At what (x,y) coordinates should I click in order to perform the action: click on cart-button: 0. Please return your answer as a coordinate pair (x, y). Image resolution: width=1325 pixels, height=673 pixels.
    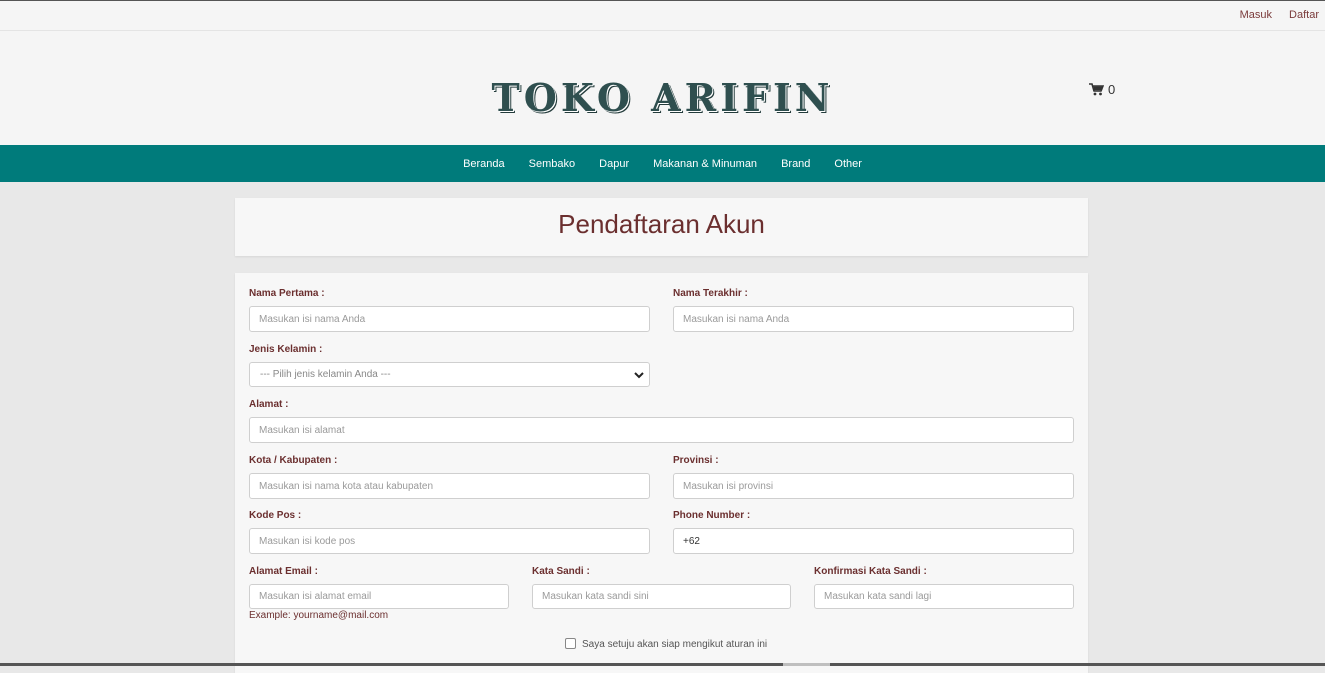
    Looking at the image, I should click on (1102, 89).